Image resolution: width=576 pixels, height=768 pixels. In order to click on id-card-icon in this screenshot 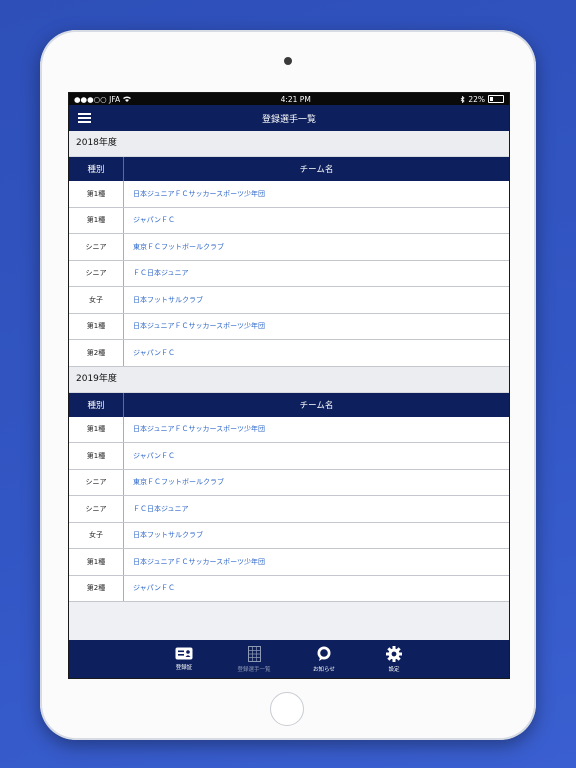, I will do `click(184, 653)`.